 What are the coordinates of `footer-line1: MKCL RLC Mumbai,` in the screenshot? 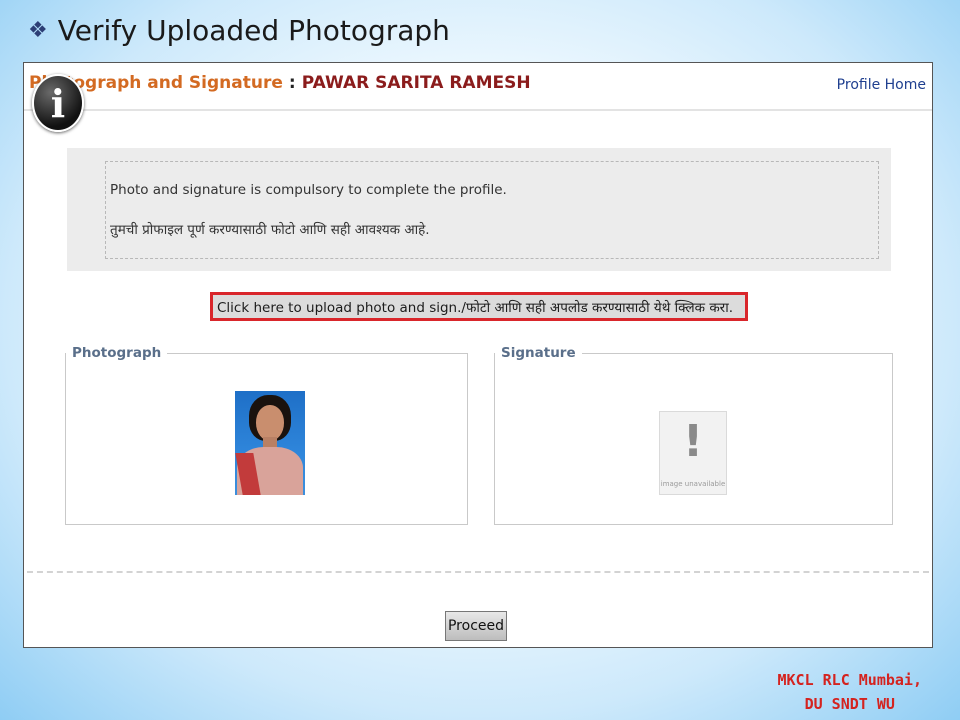 It's located at (850, 680).